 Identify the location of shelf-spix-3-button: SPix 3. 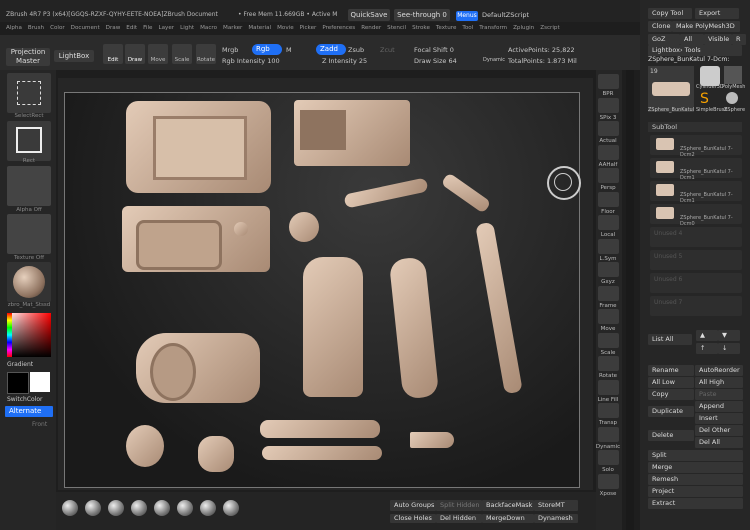
(608, 109).